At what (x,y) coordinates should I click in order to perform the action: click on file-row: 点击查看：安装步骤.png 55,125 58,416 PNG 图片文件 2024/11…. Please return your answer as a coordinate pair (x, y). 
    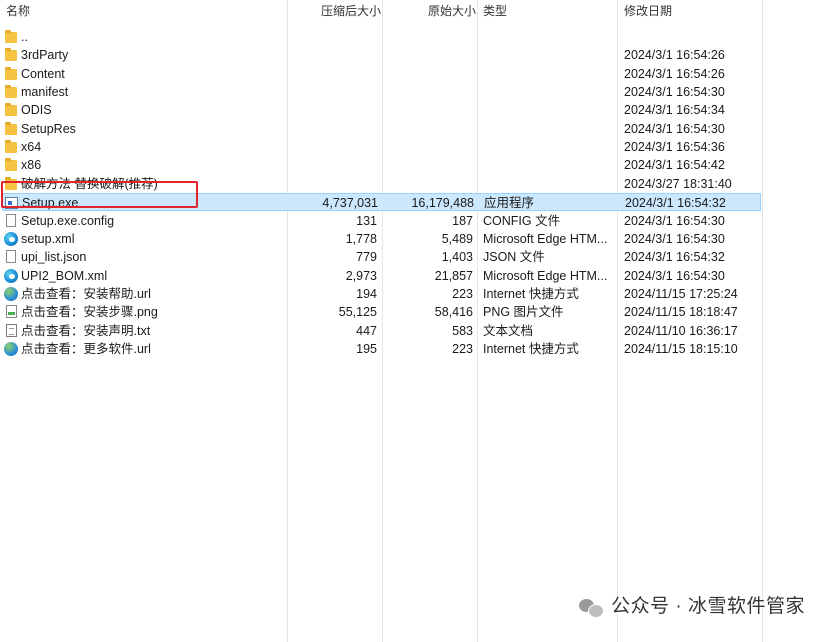
    Looking at the image, I should click on (415, 312).